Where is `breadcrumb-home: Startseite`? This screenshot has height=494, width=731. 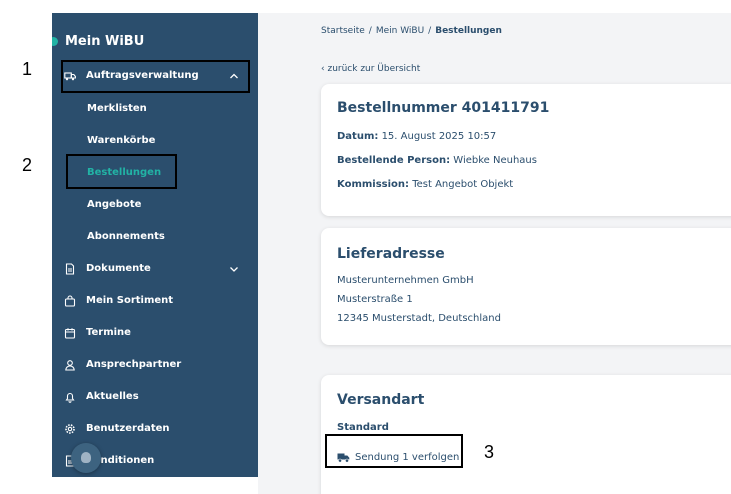 breadcrumb-home: Startseite is located at coordinates (343, 31).